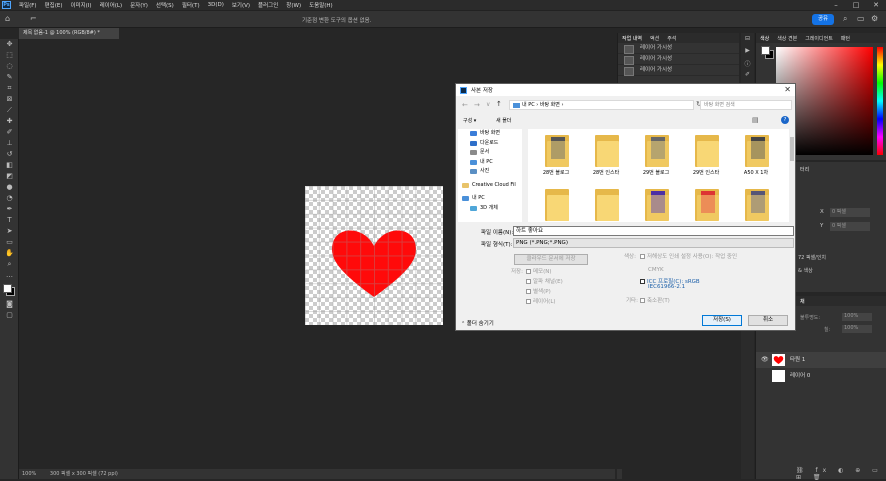 This screenshot has height=481, width=886. What do you see at coordinates (836, 5) in the screenshot?
I see `minimize-icon: –` at bounding box center [836, 5].